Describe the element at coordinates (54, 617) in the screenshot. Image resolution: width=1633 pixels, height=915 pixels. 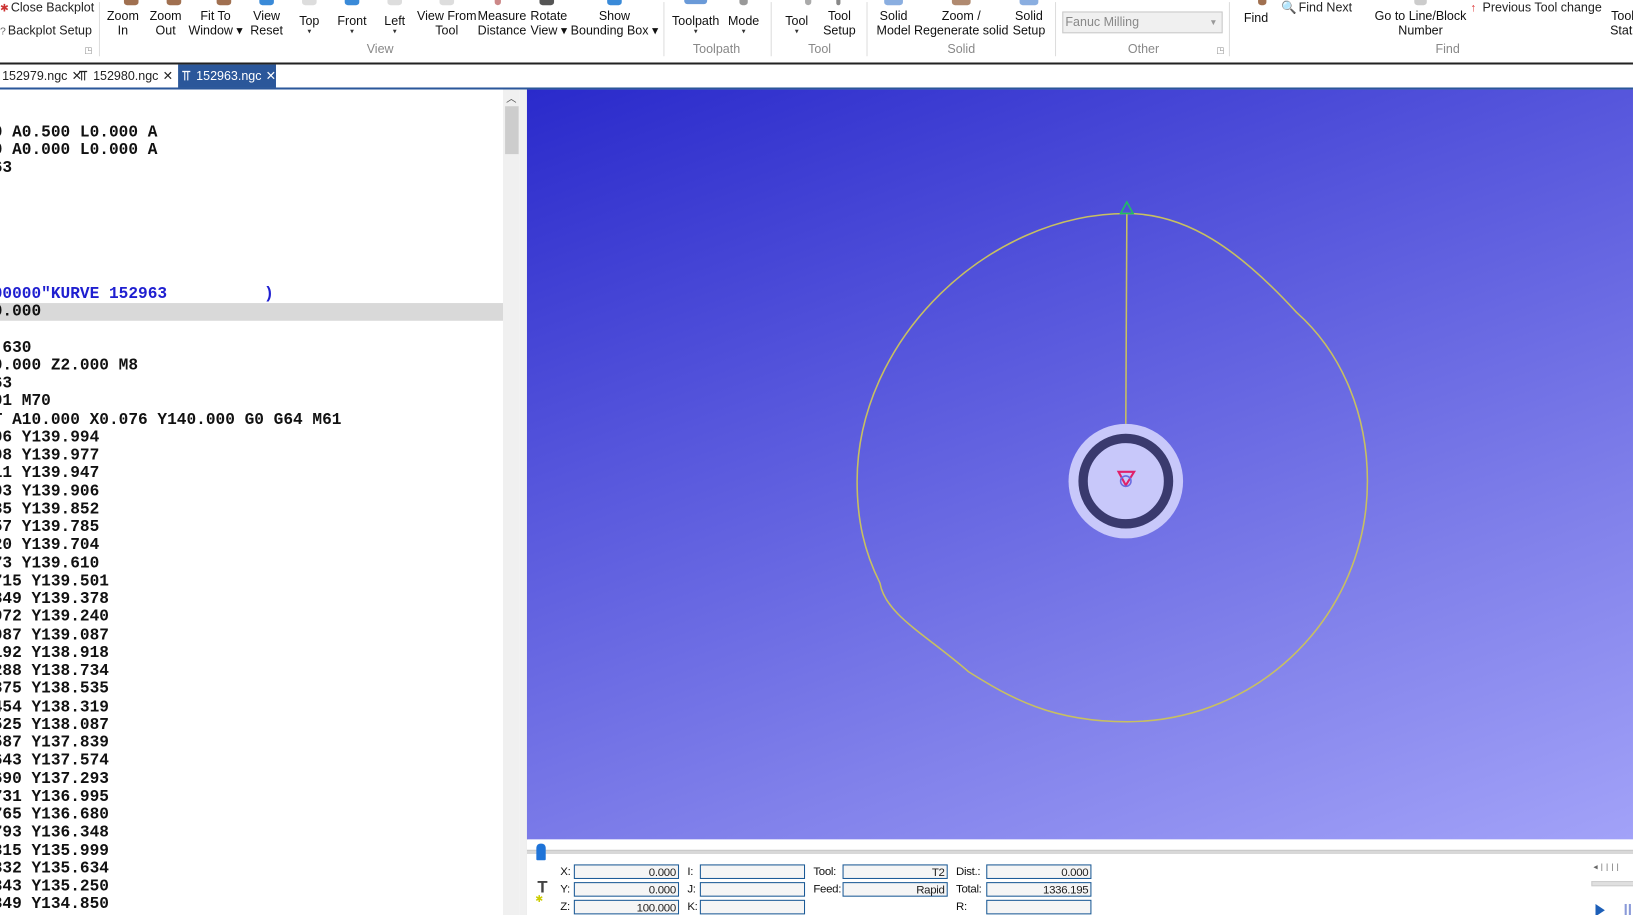
I see `code-line: 972 Y139.240` at that location.